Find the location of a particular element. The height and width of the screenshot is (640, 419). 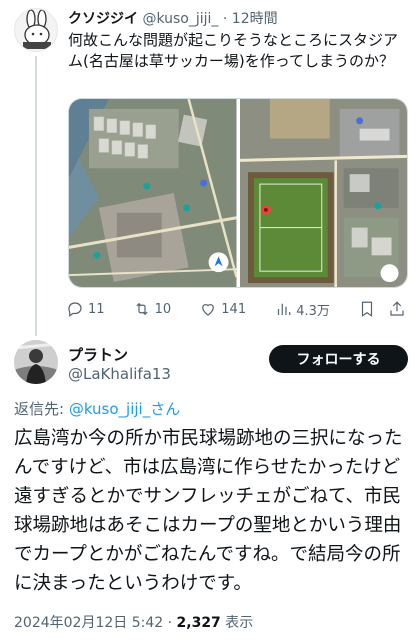

replying-to-link: @kuso_jiji_さん is located at coordinates (124, 409).